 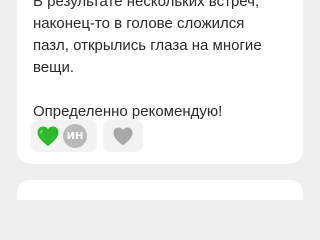 I want to click on add-reaction-button, so click(x=123, y=136).